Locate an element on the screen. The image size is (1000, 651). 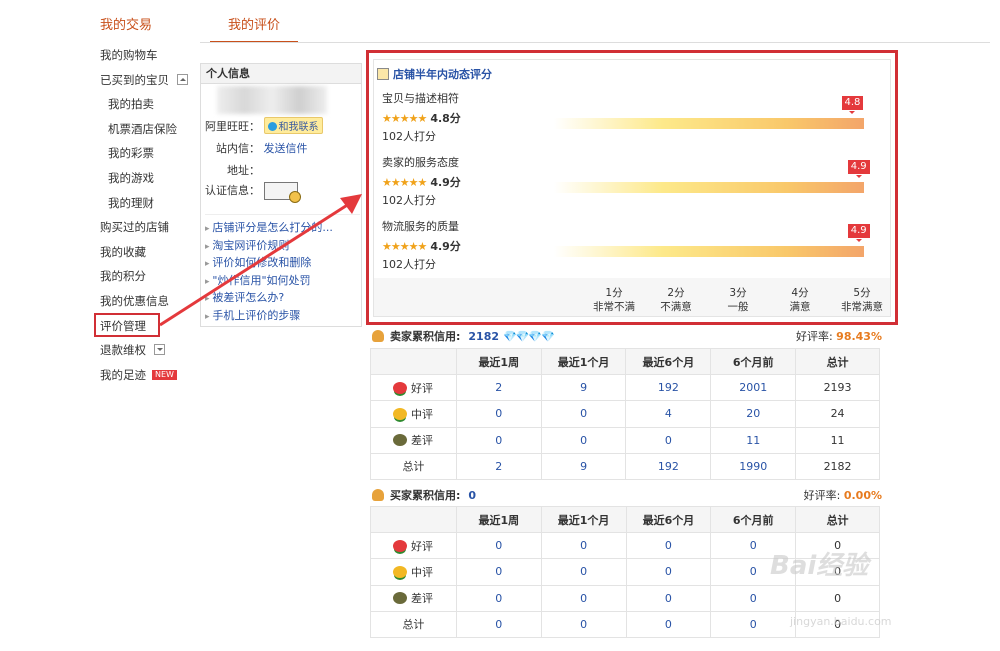
help-link: 淘宝网评价规则 is located at coordinates (282, 246).